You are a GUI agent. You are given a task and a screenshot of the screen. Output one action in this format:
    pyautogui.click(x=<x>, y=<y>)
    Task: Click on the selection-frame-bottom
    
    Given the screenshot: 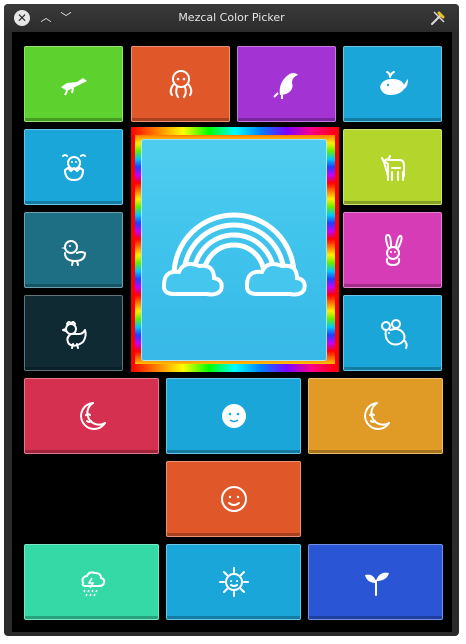 What is the action you would take?
    pyautogui.click(x=235, y=368)
    